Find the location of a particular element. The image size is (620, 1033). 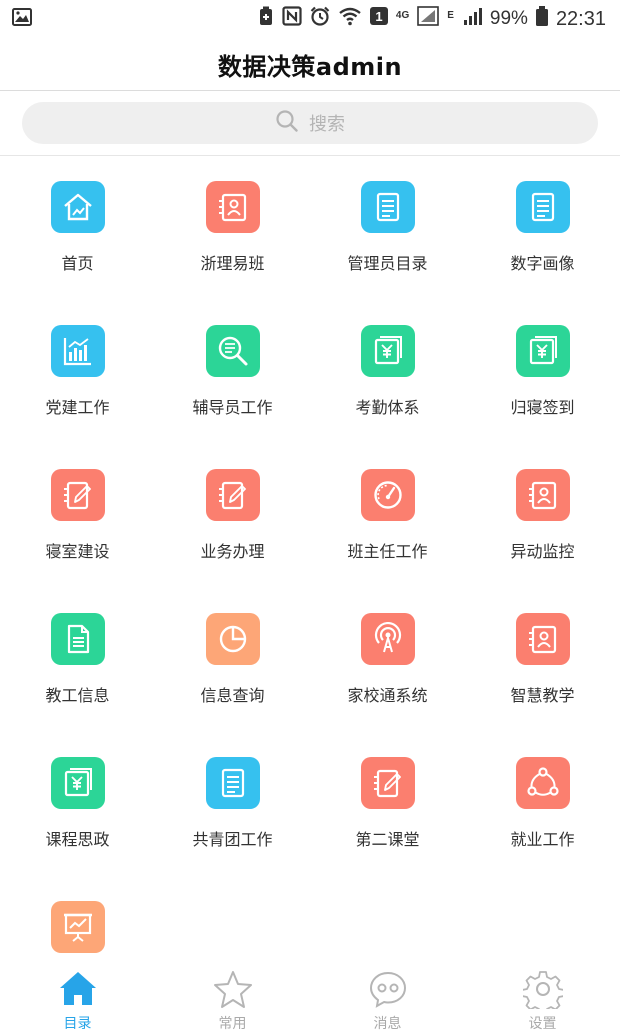

gear-icon is located at coordinates (542, 992).